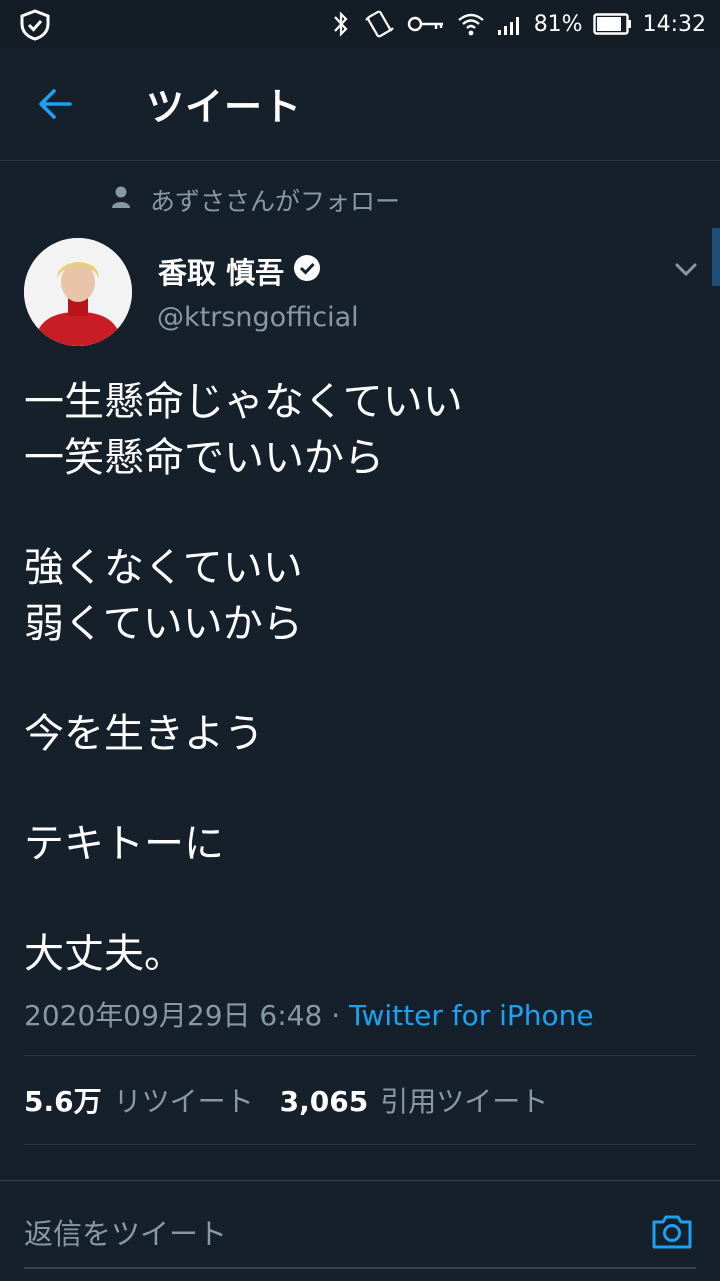 Image resolution: width=720 pixels, height=1281 pixels. What do you see at coordinates (204, 458) in the screenshot?
I see `tweet-line: 一笑懸命でいいから` at bounding box center [204, 458].